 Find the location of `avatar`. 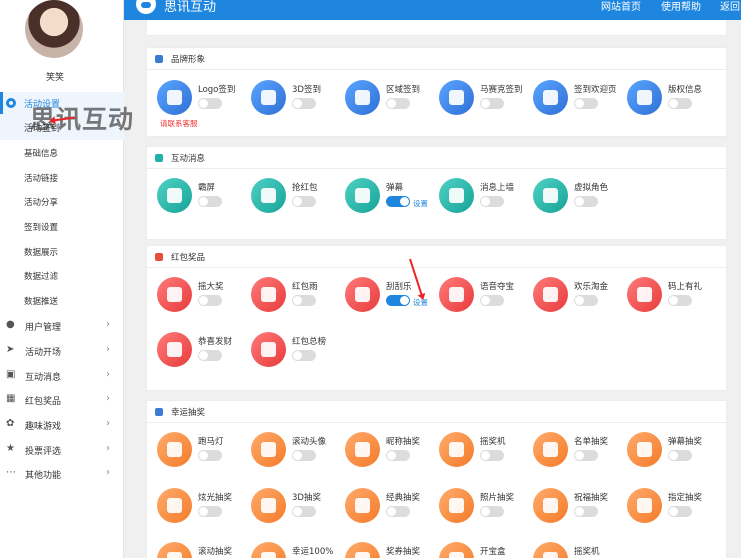

avatar is located at coordinates (54, 29).